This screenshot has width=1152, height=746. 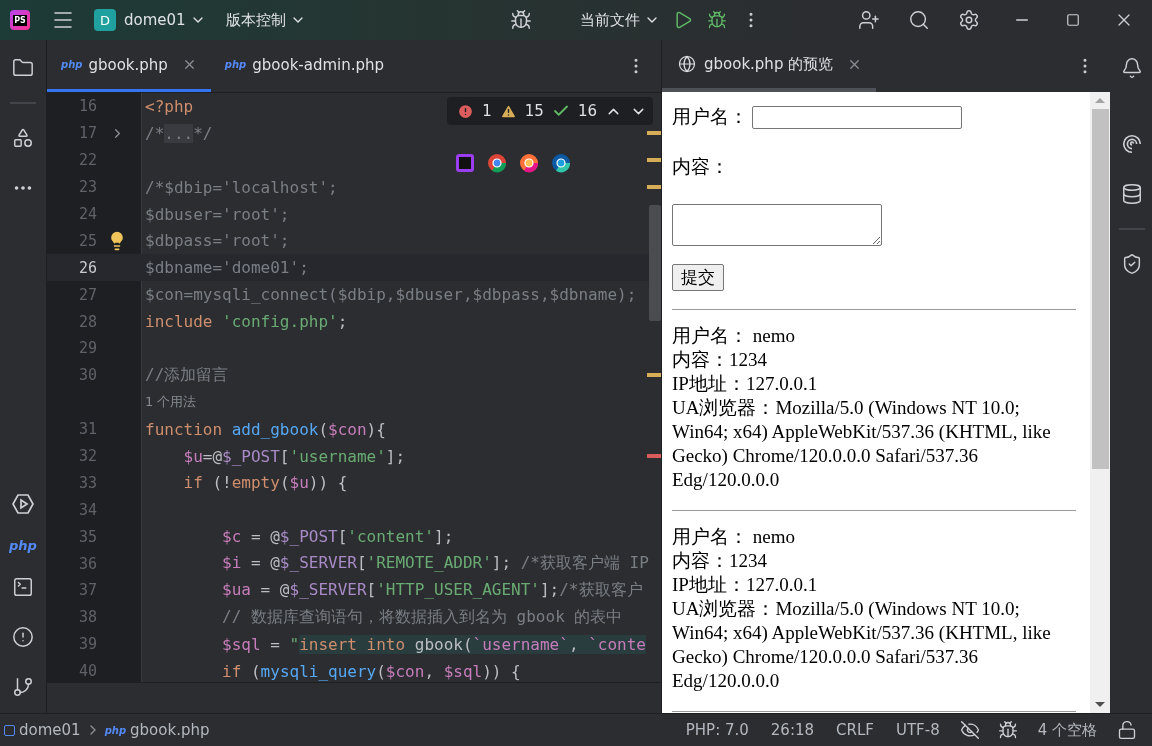 What do you see at coordinates (857, 117) in the screenshot?
I see `username-field` at bounding box center [857, 117].